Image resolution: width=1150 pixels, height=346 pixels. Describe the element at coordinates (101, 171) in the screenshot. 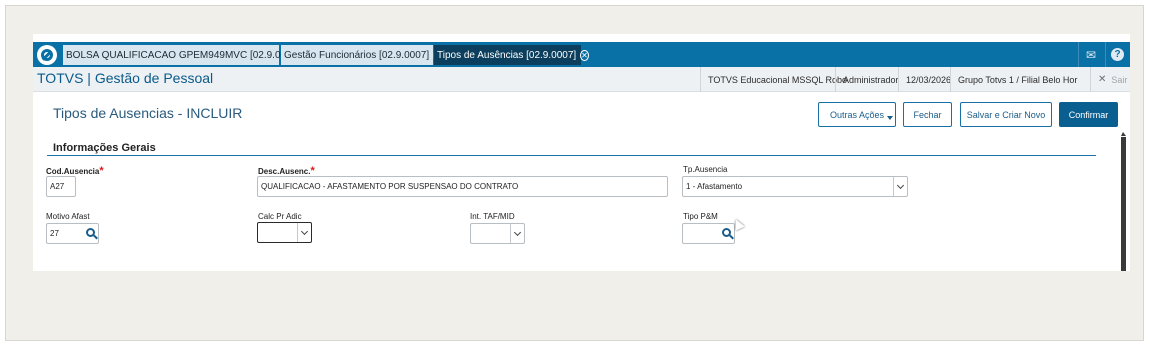

I see `required-mark: *` at that location.